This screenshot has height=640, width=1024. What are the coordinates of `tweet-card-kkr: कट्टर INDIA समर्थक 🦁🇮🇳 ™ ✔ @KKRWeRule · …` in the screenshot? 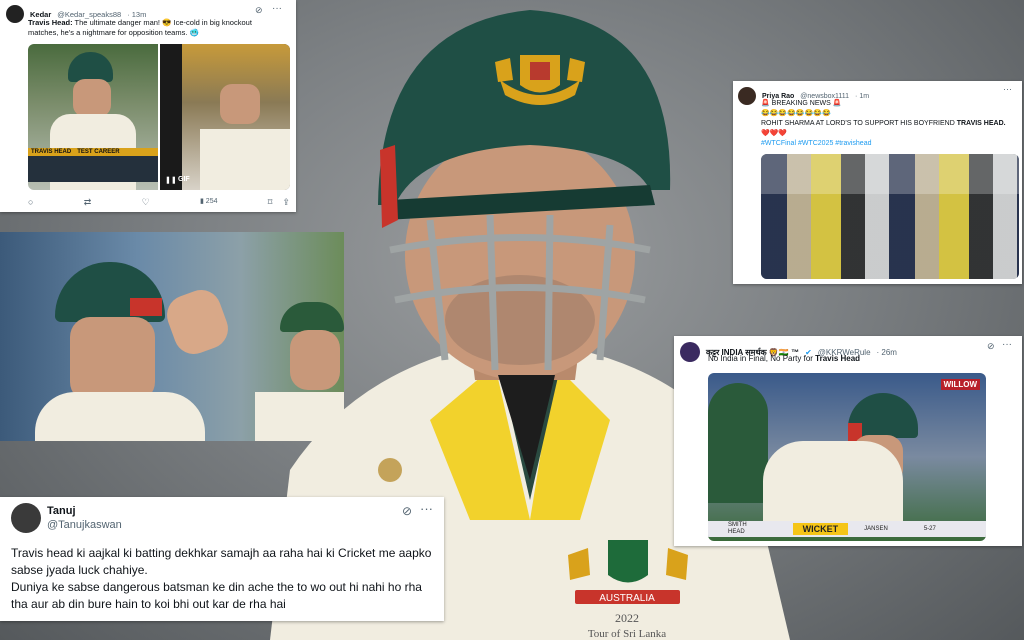 It's located at (848, 441).